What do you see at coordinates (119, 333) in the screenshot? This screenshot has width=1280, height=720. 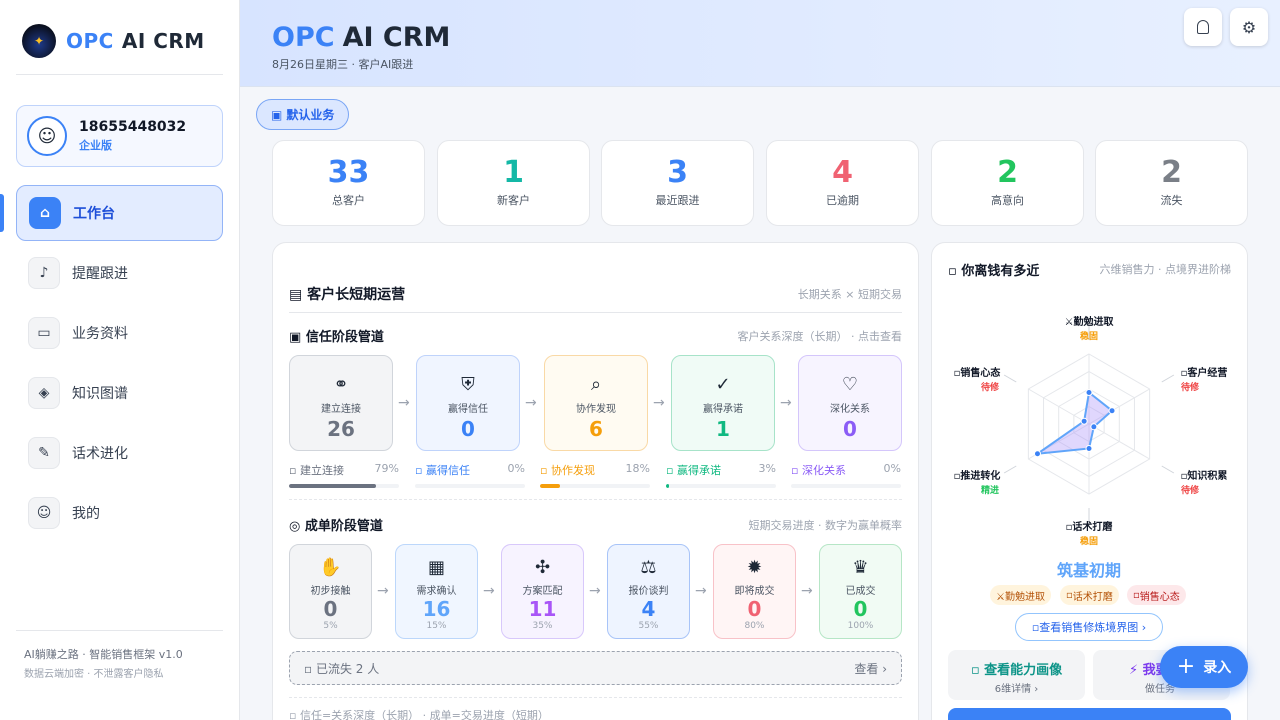 I see `nav-item-materials: ▭ 业务资料` at bounding box center [119, 333].